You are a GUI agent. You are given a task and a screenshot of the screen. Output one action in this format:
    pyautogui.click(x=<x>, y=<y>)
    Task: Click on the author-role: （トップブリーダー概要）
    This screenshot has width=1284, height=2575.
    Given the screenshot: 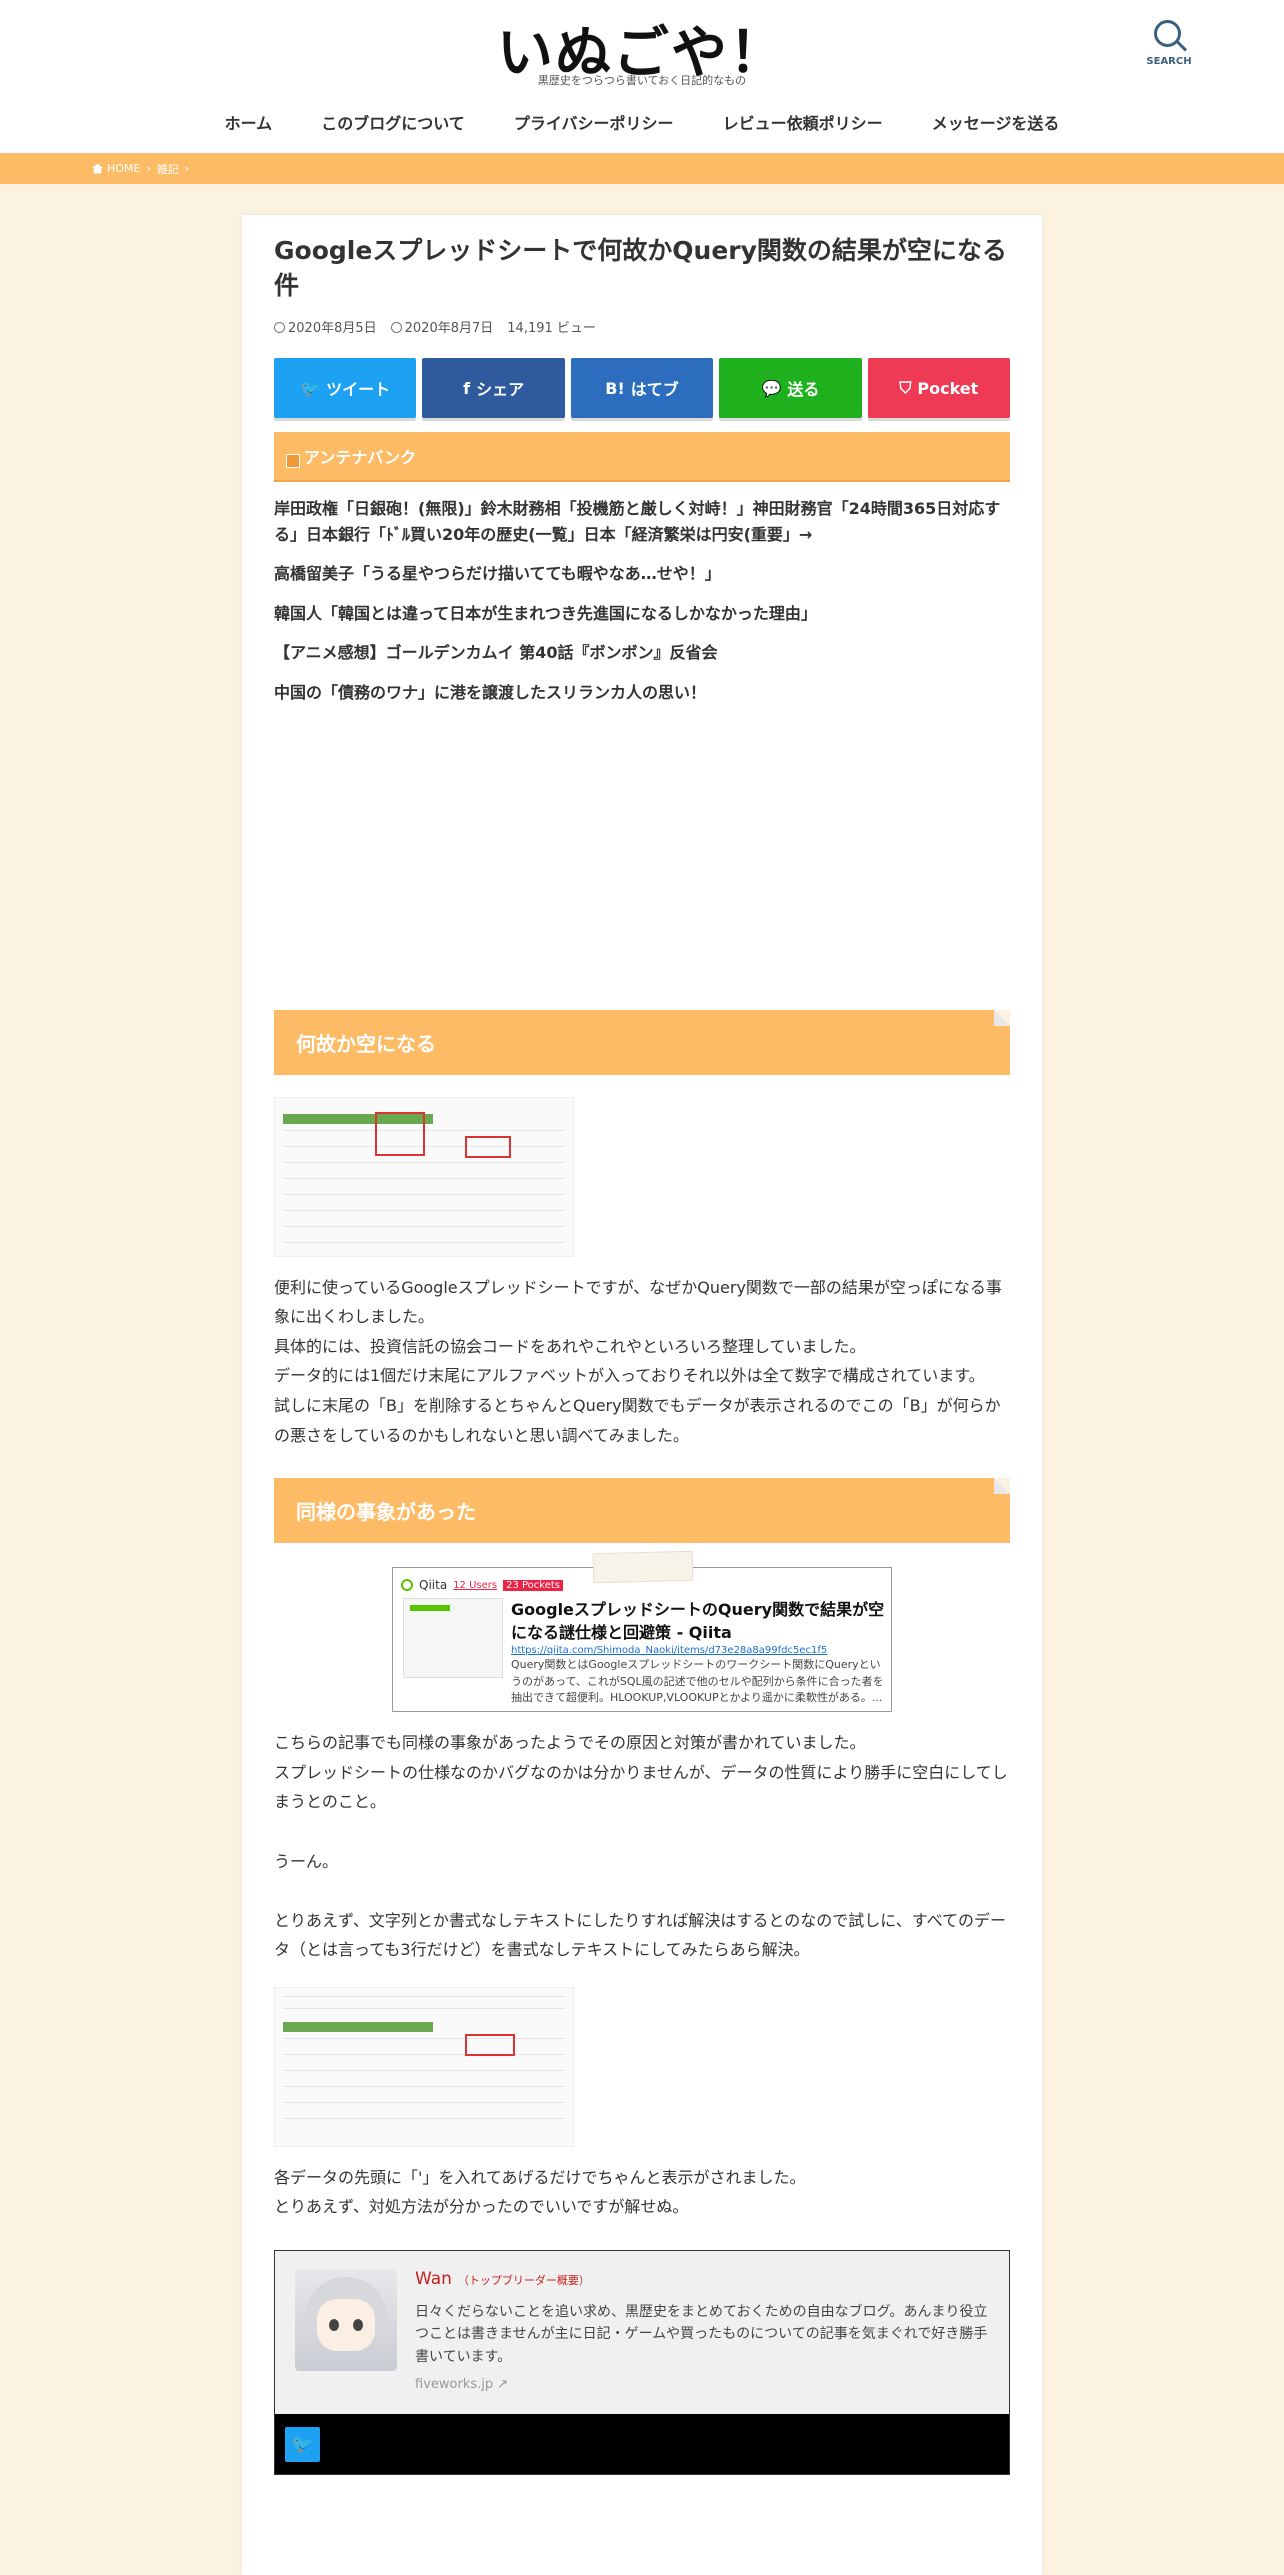 What is the action you would take?
    pyautogui.click(x=523, y=2281)
    